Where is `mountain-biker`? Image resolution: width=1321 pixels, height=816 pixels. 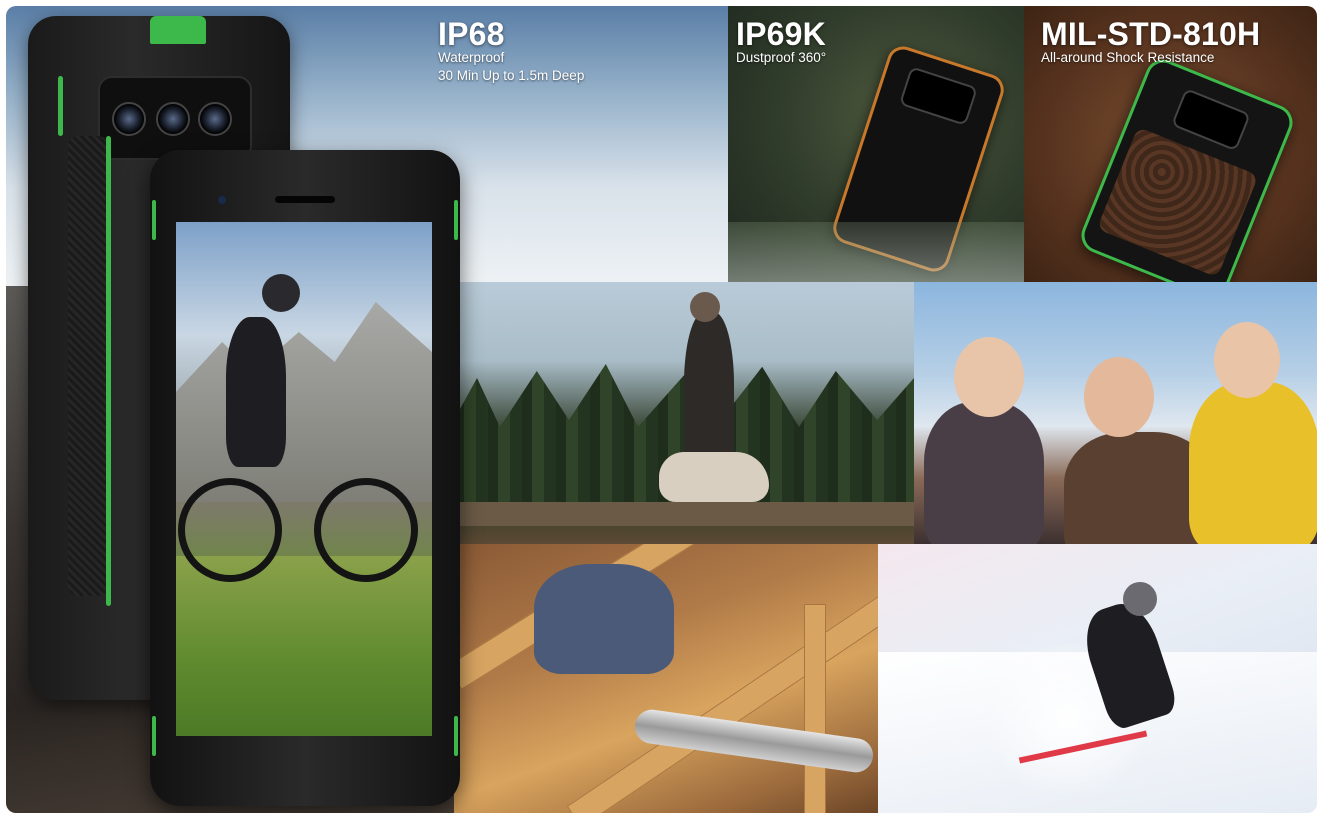 mountain-biker is located at coordinates (256, 392).